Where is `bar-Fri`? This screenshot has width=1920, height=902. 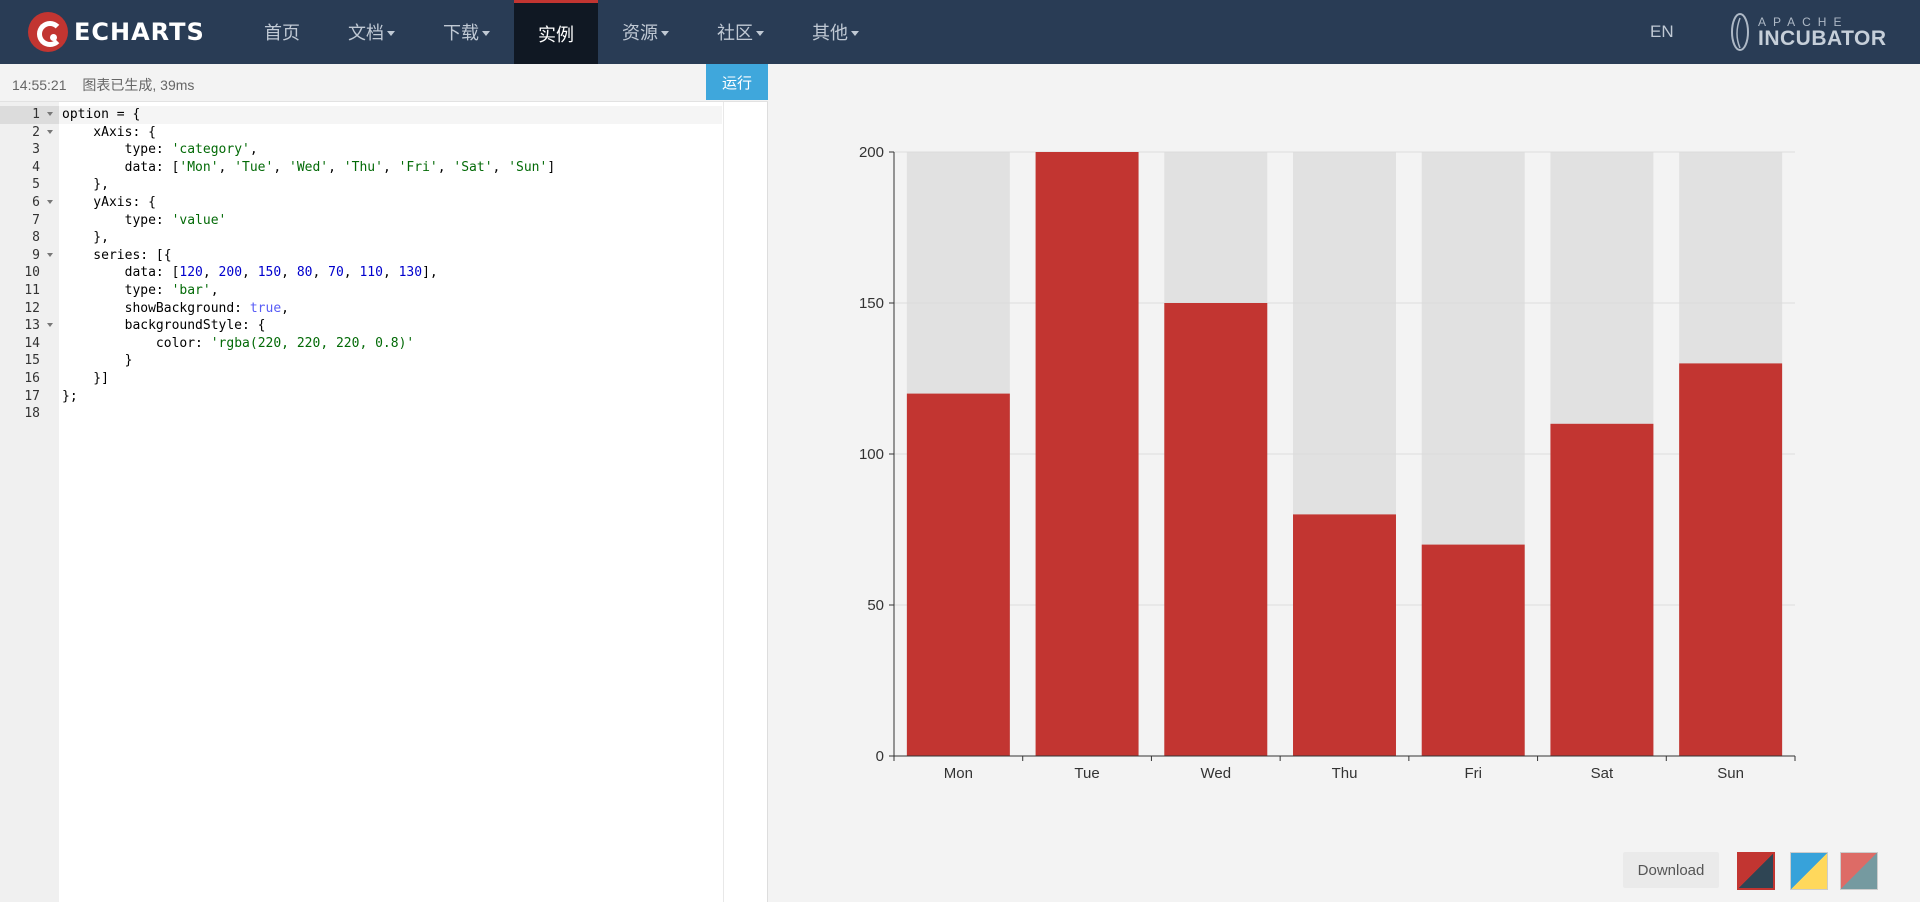 bar-Fri is located at coordinates (1473, 650).